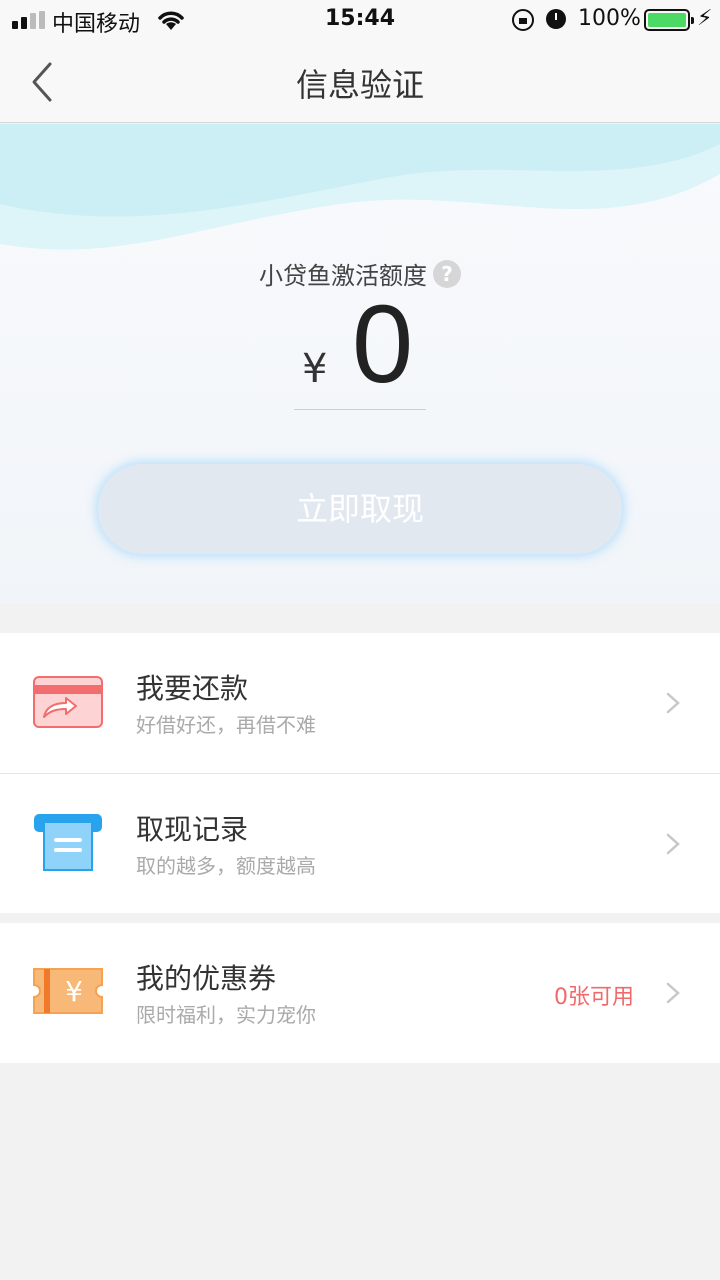 The width and height of the screenshot is (720, 1280). Describe the element at coordinates (226, 725) in the screenshot. I see `menu-item-subtitle: 好借好还，再借不难` at that location.